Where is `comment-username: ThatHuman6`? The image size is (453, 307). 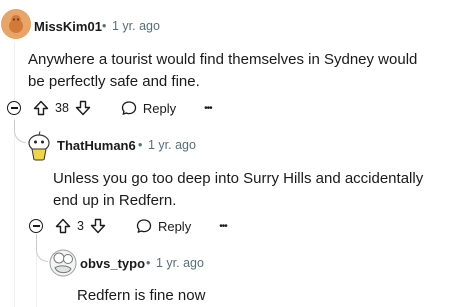
comment-username: ThatHuman6 is located at coordinates (96, 145).